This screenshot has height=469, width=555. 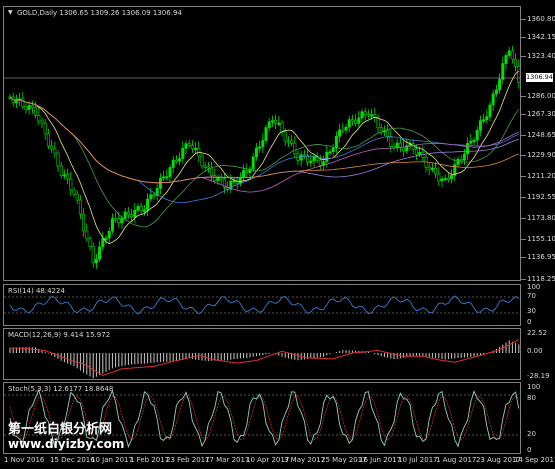 I want to click on price-axis-label: 1155.10, so click(x=541, y=239).